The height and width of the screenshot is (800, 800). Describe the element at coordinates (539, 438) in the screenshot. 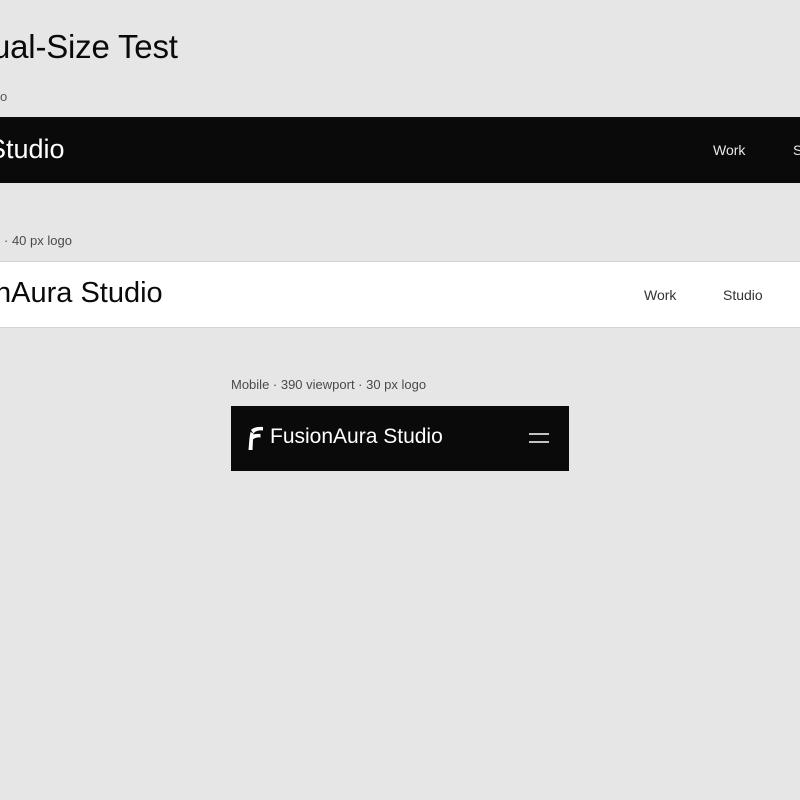

I see `hamburger-menu-icon` at that location.